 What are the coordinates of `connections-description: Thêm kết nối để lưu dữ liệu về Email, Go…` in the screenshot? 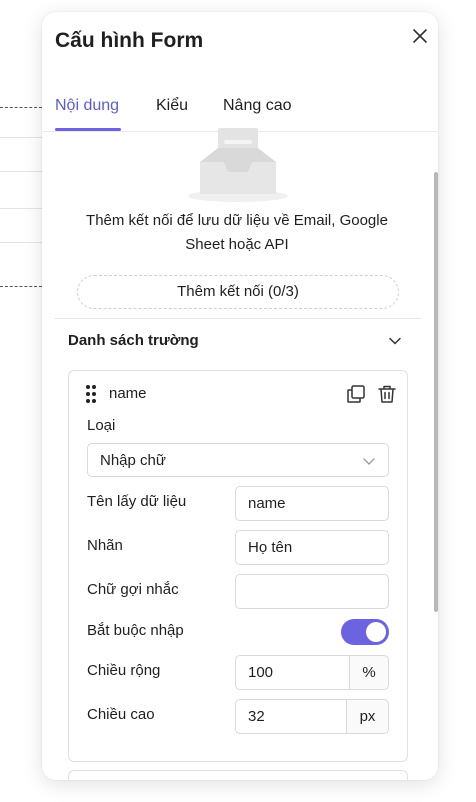 It's located at (237, 233).